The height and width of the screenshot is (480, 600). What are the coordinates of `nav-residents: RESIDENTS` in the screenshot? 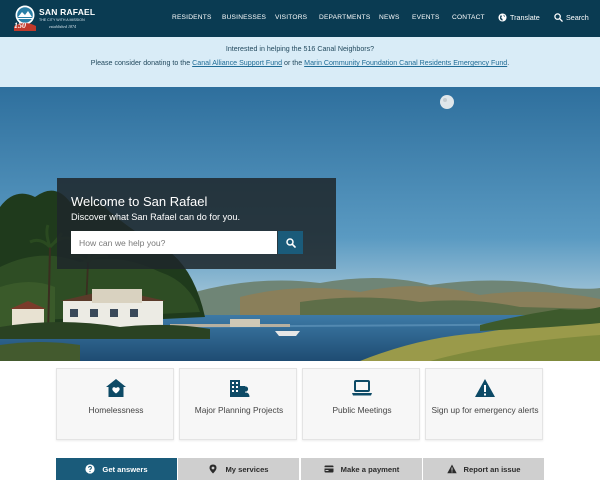 It's located at (192, 17).